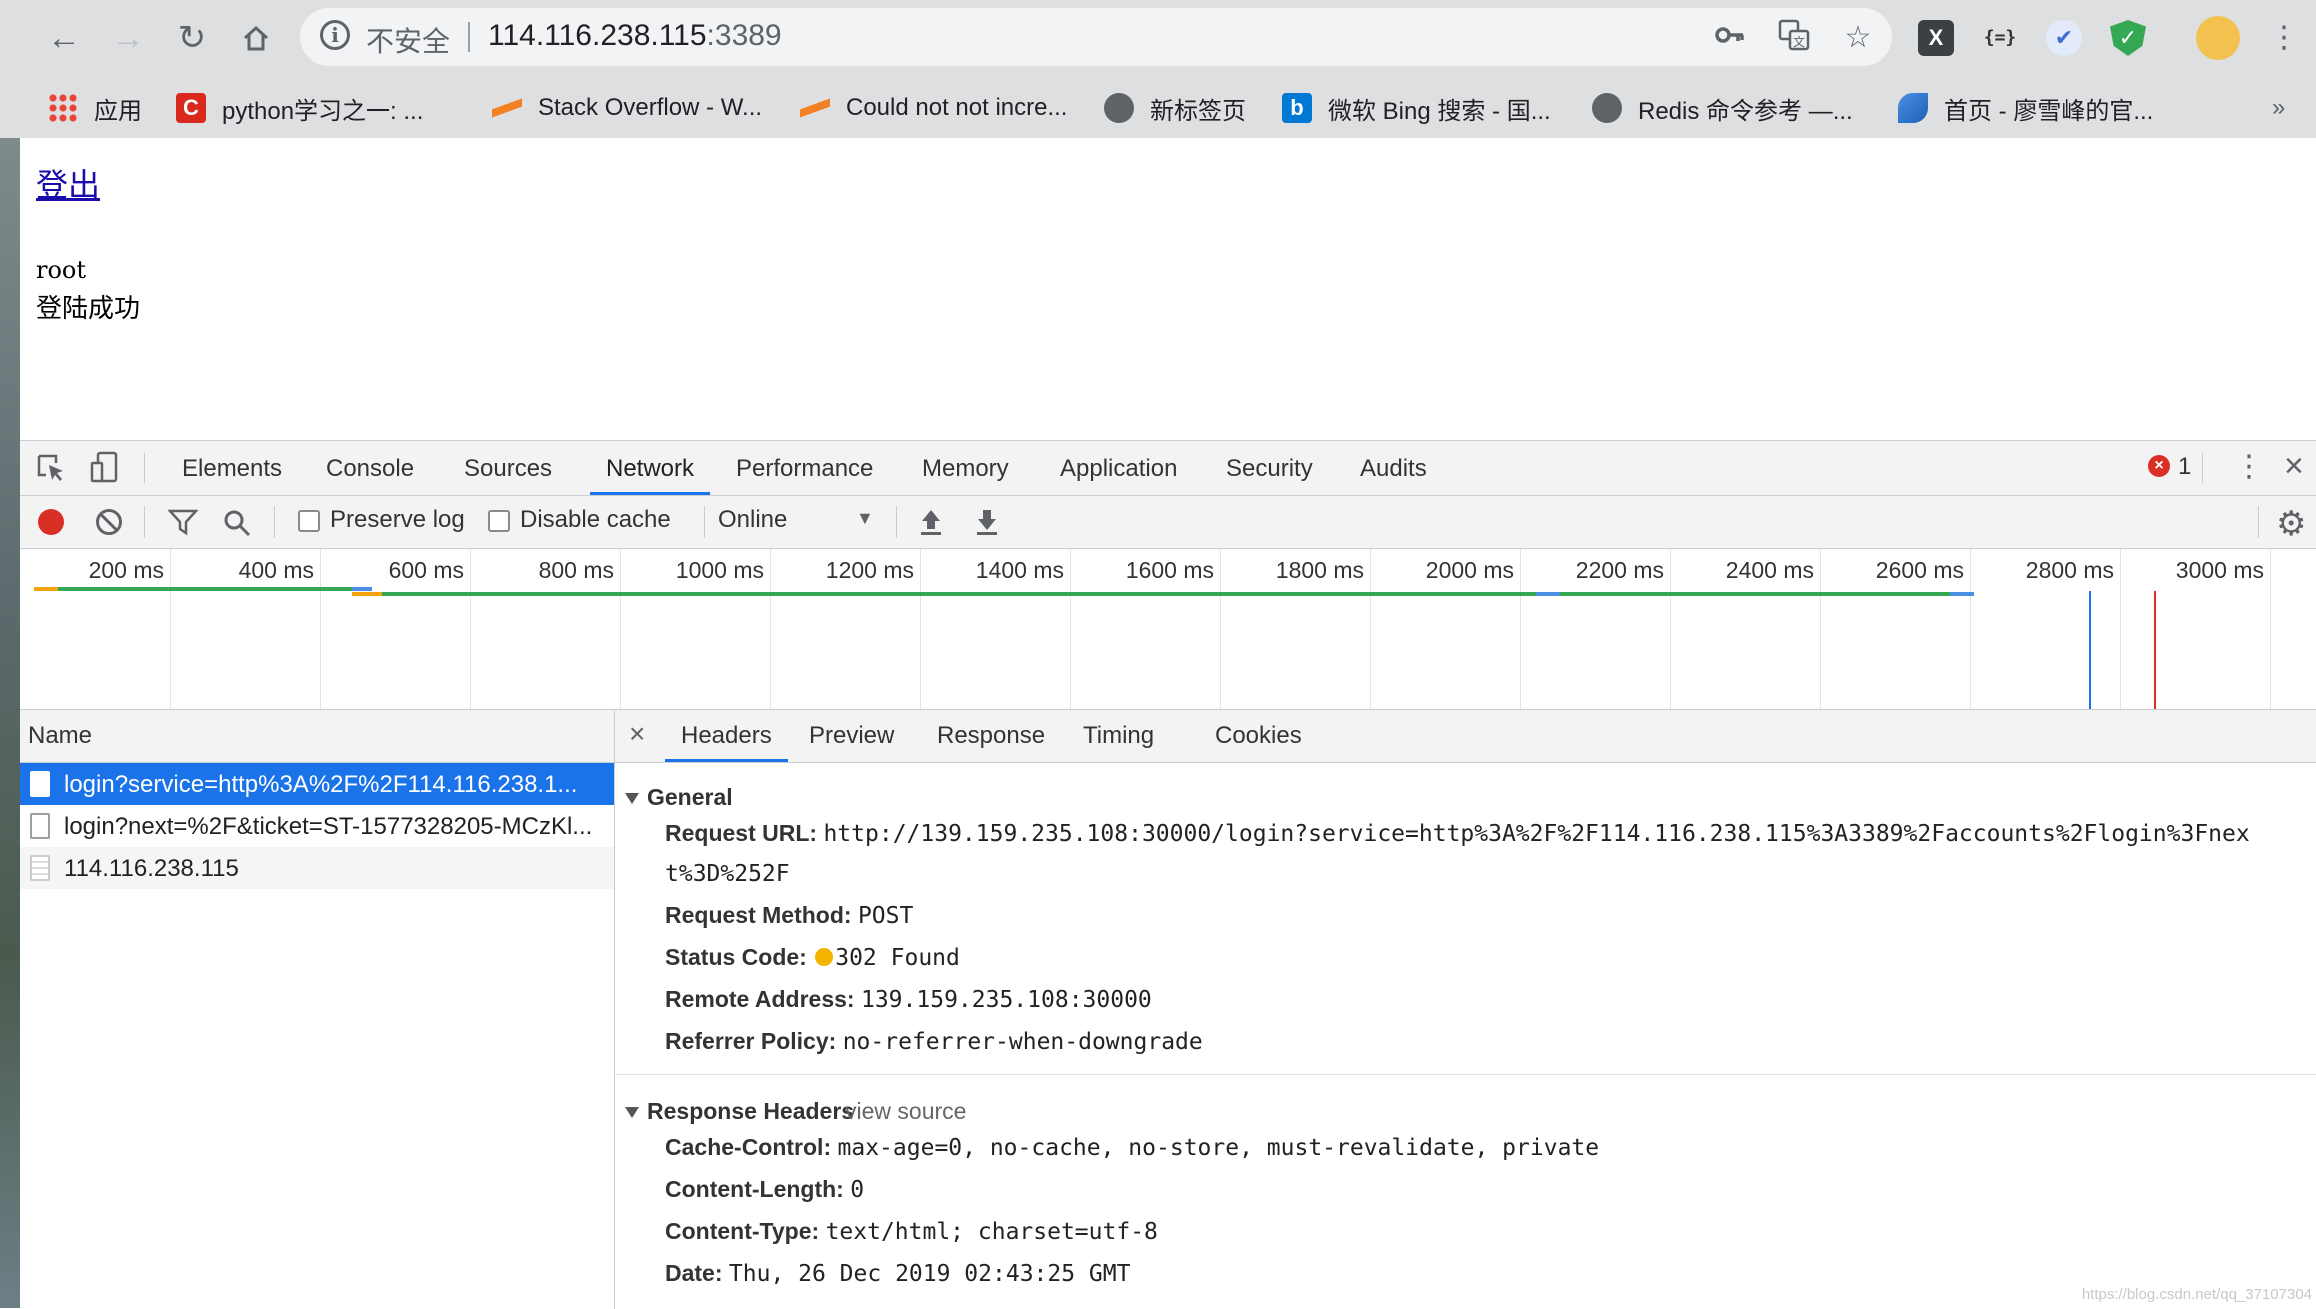  Describe the element at coordinates (1175, 108) in the screenshot. I see `bookmark-new-tab: 新标签页` at that location.